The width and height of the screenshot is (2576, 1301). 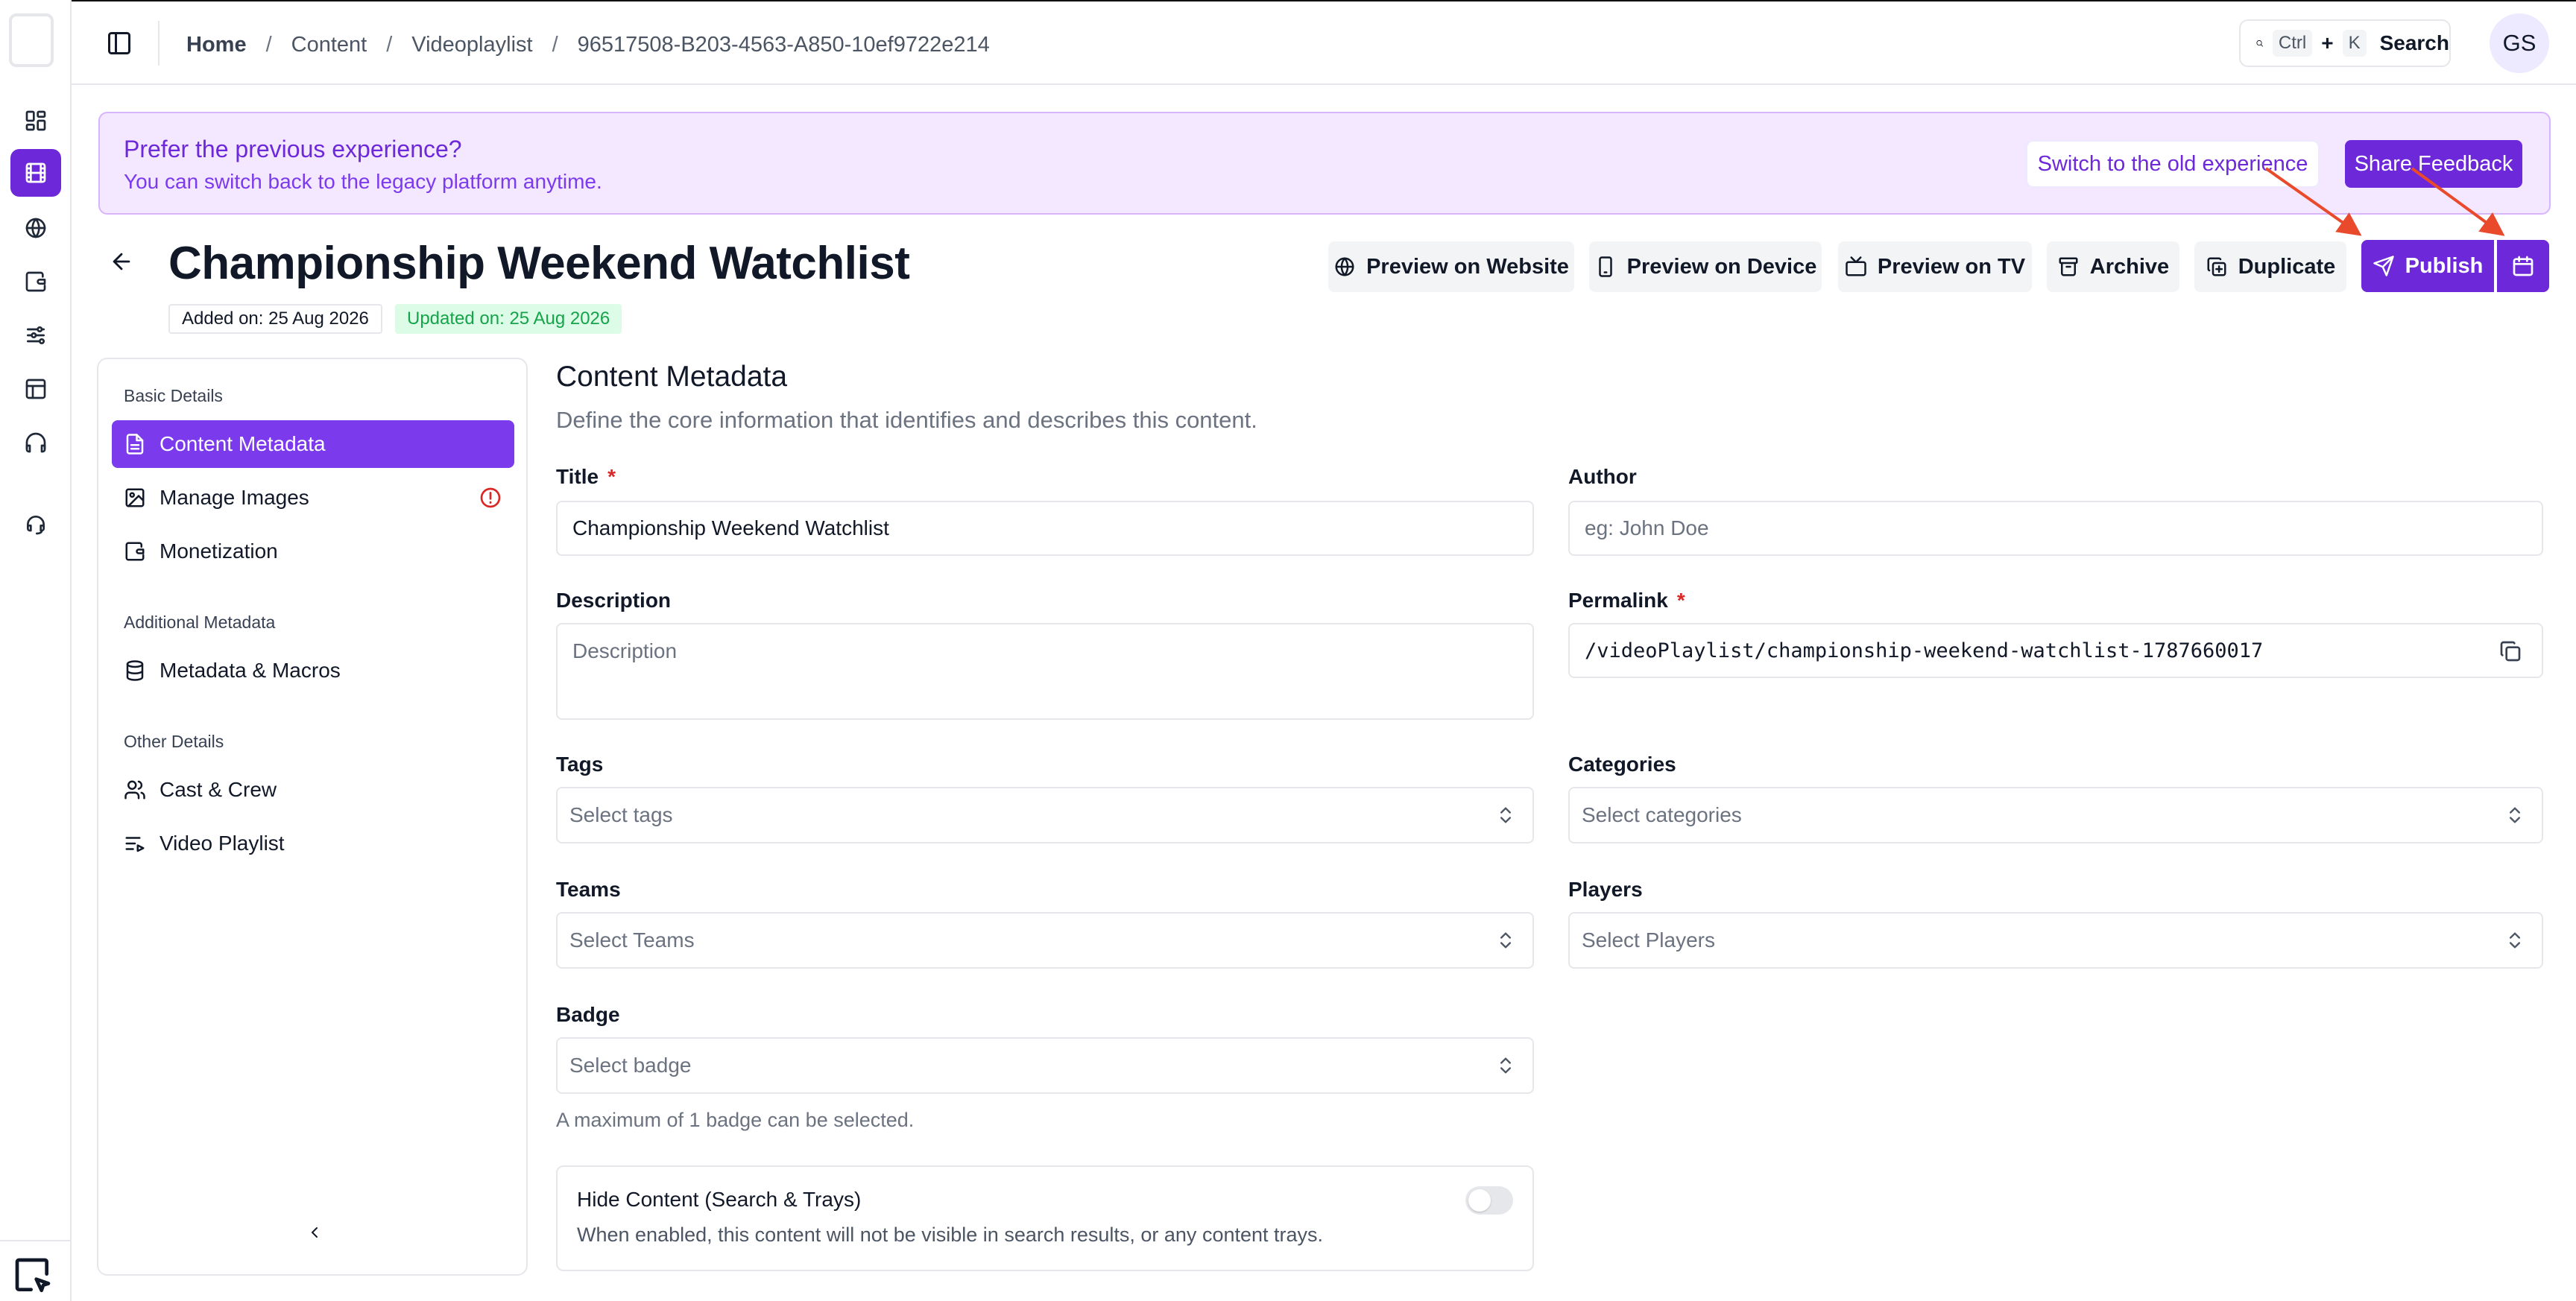 I want to click on duplicate-button: Duplicate, so click(x=2270, y=266).